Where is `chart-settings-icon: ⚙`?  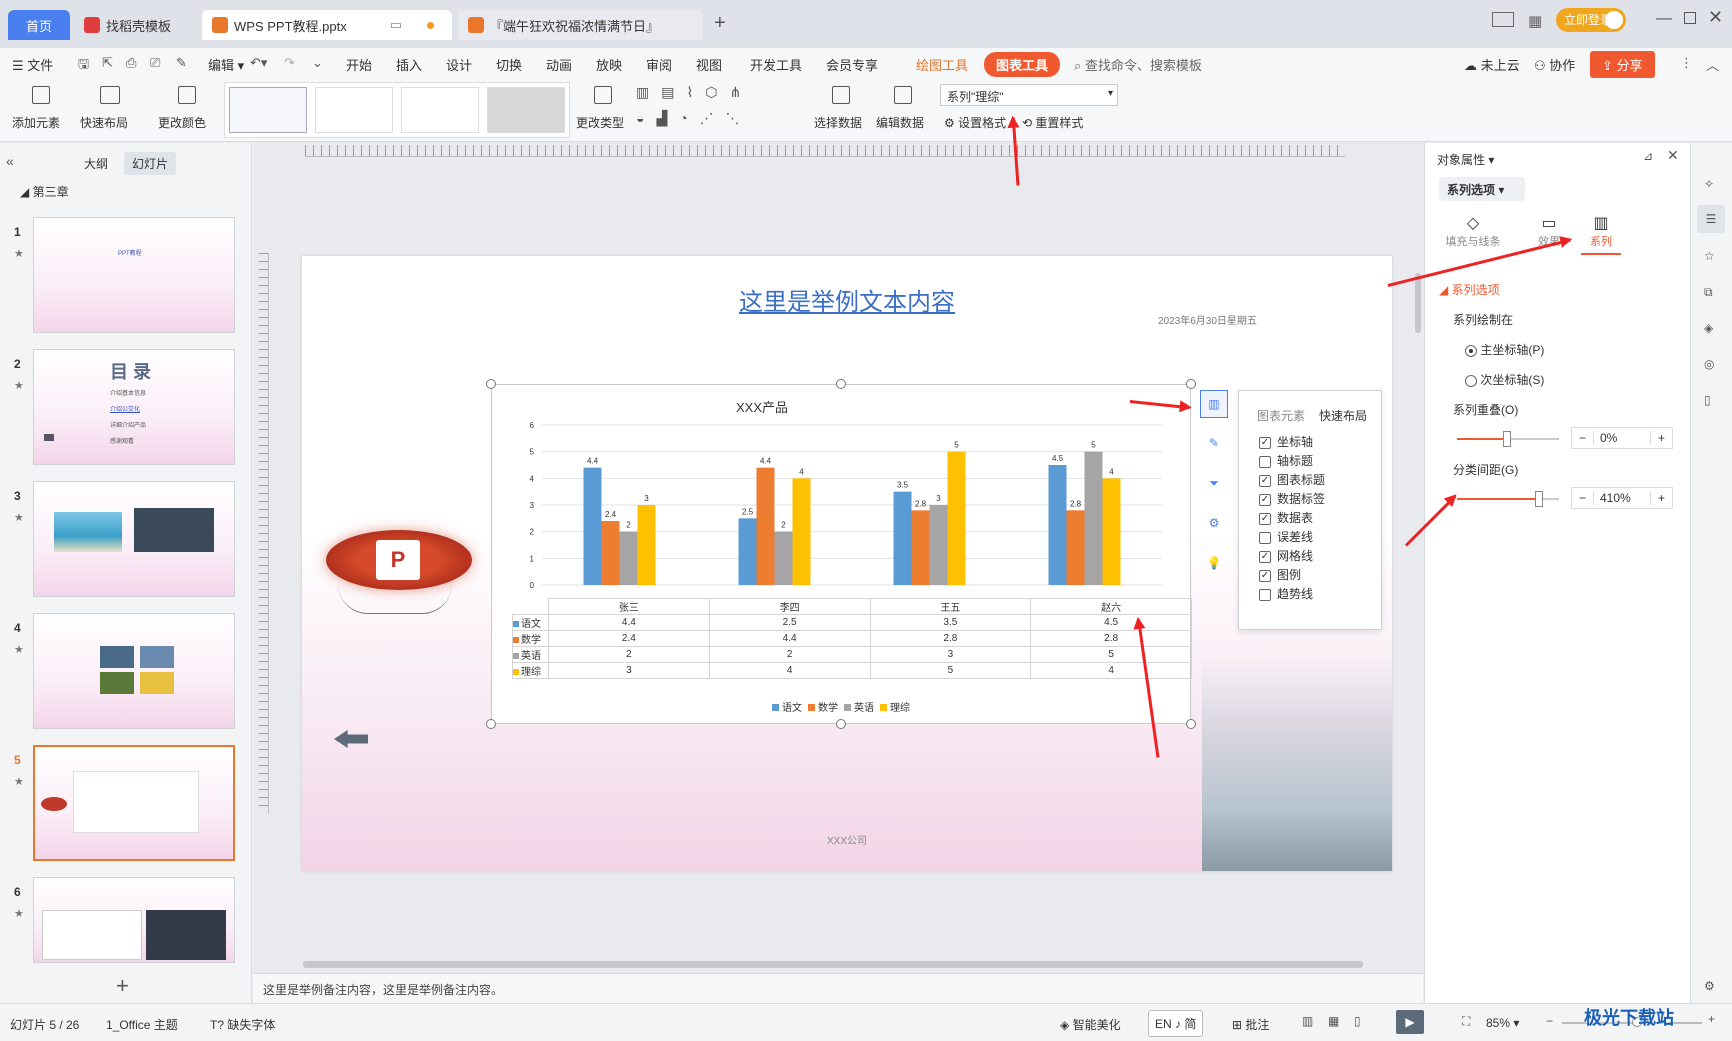 chart-settings-icon: ⚙ is located at coordinates (1214, 524).